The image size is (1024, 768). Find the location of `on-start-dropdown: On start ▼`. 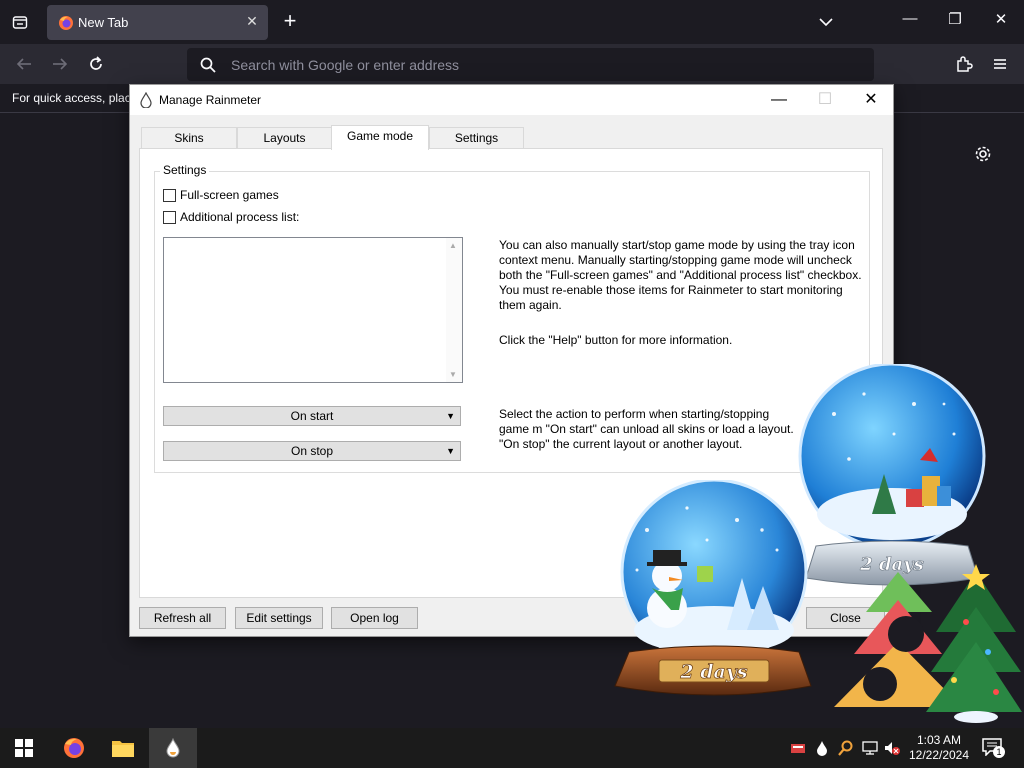

on-start-dropdown: On start ▼ is located at coordinates (312, 416).